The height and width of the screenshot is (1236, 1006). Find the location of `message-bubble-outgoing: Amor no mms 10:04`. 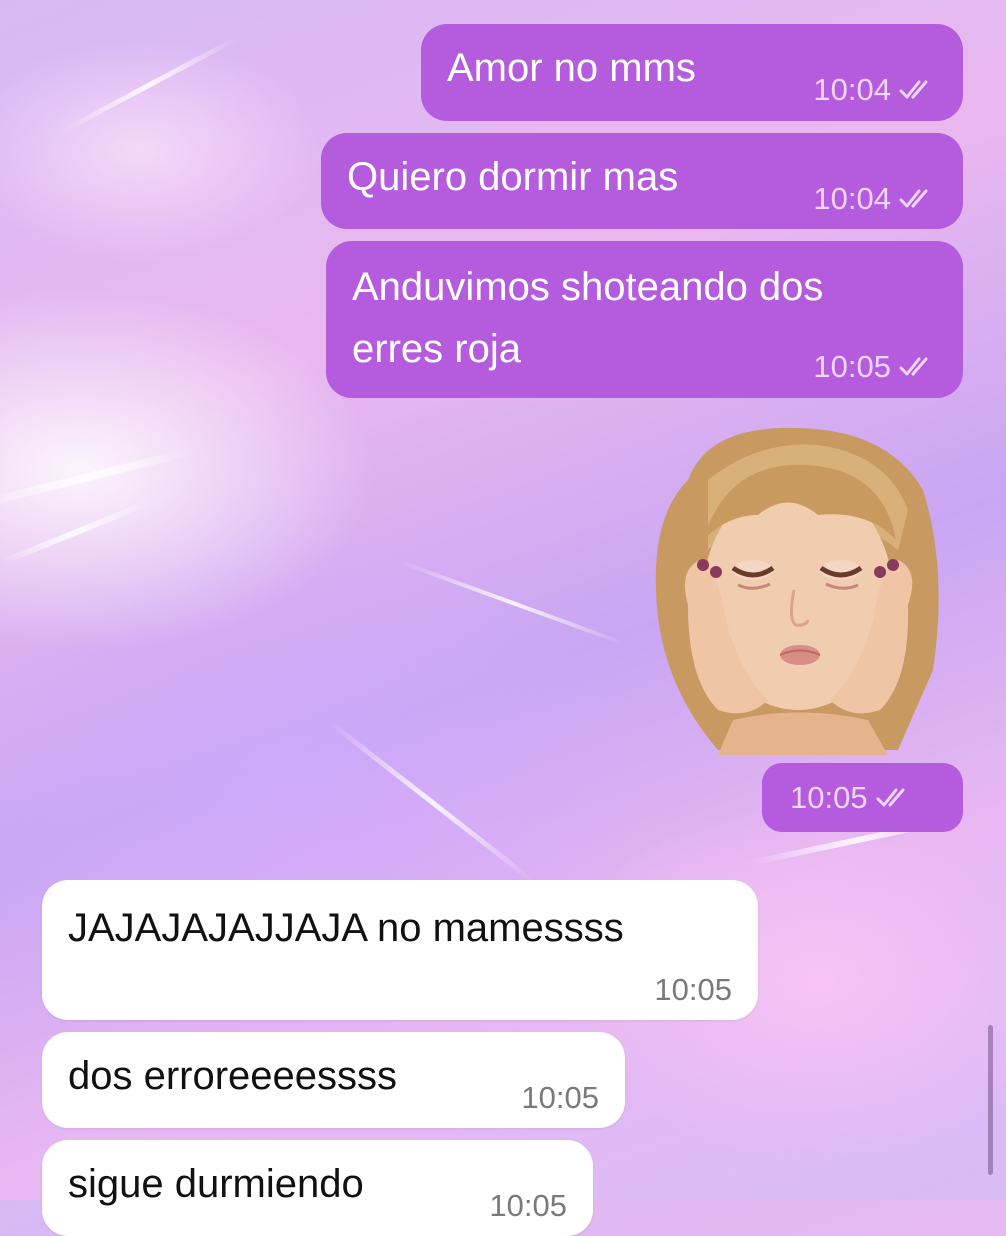

message-bubble-outgoing: Amor no mms 10:04 is located at coordinates (692, 72).